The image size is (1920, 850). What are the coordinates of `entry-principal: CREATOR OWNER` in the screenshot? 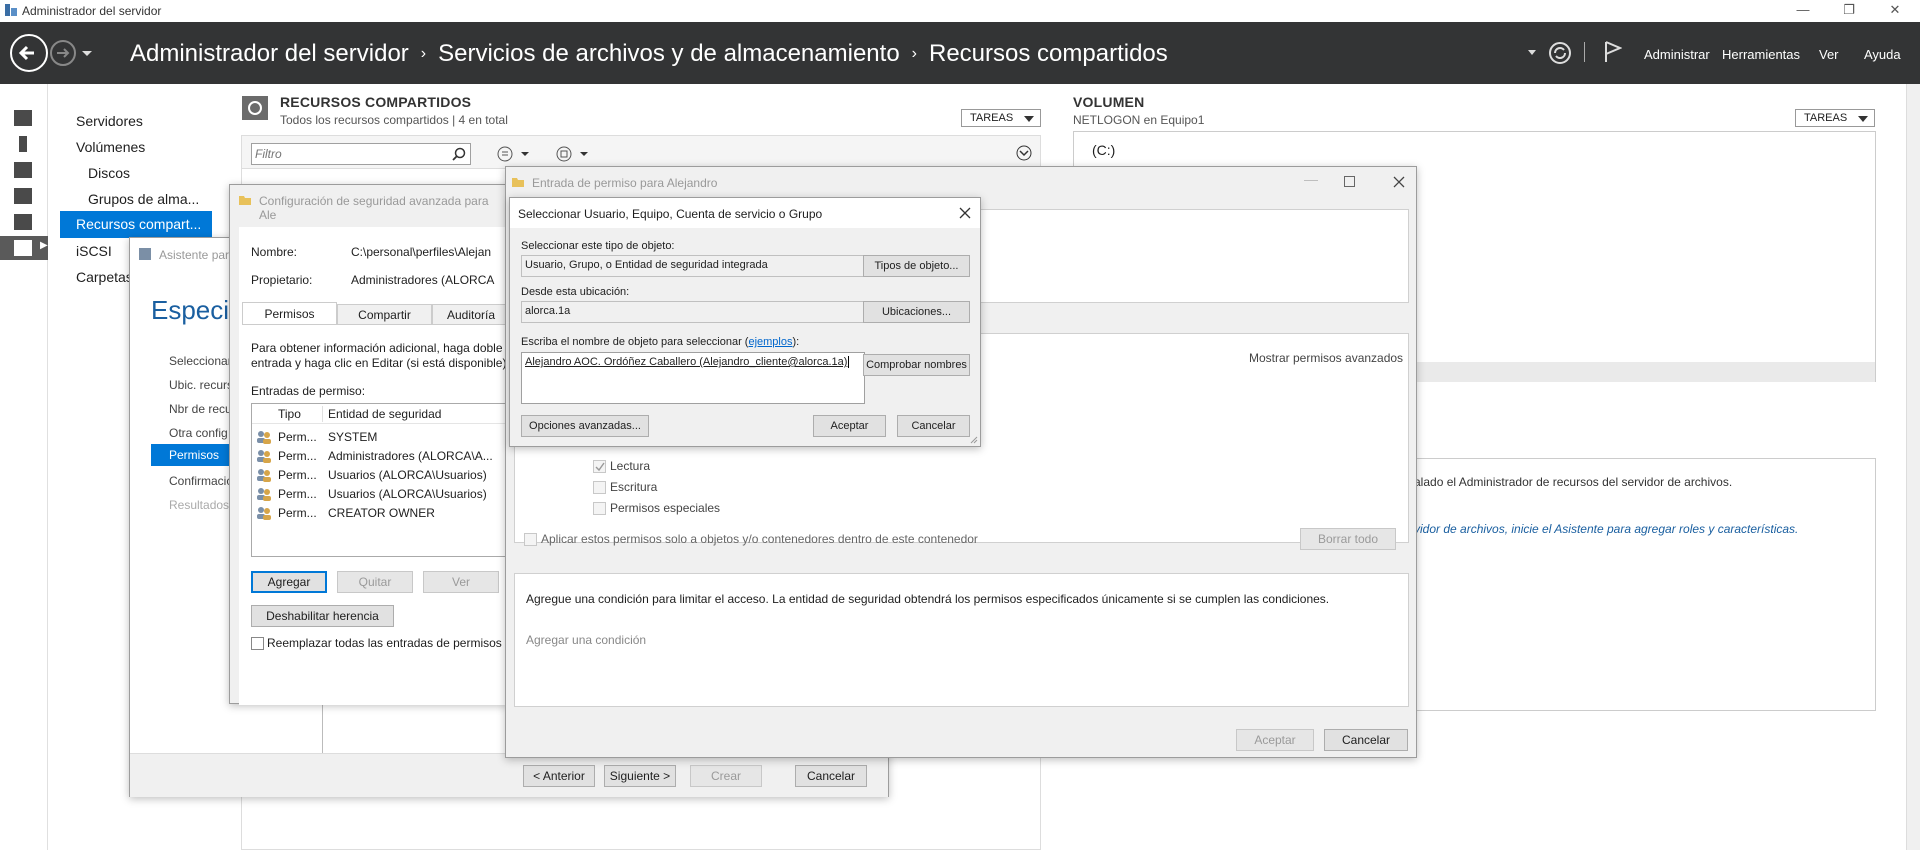 It's located at (381, 513).